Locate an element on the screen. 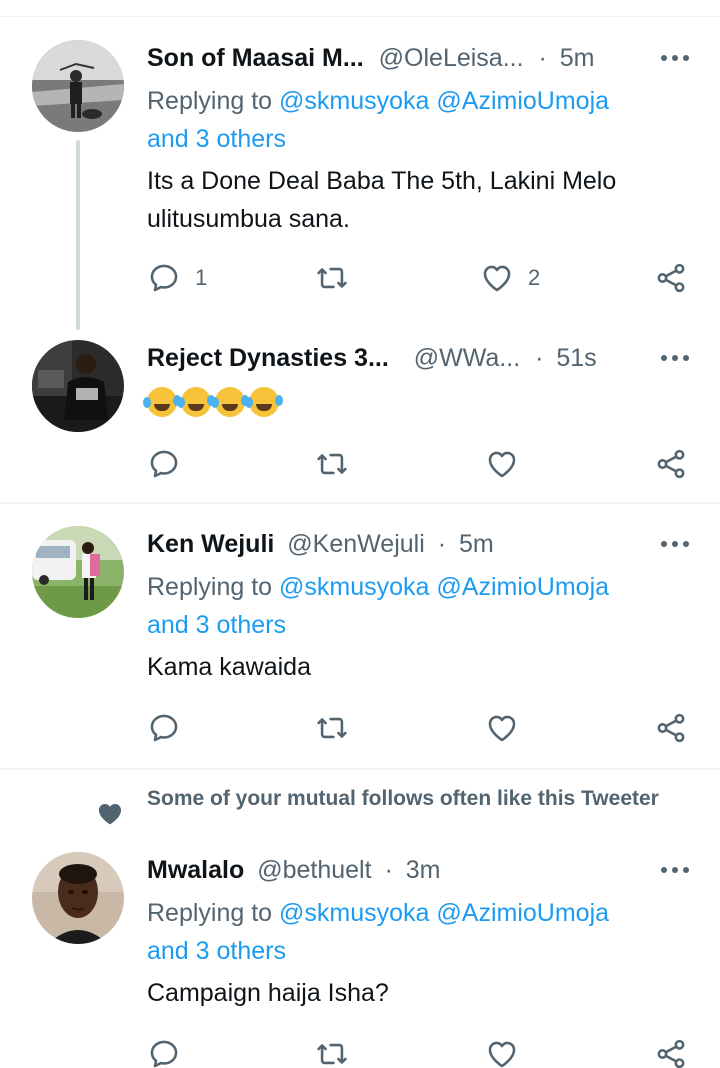 This screenshot has height=1068, width=720. tweet-header: Mwalalo @bethuelt · 3m is located at coordinates (294, 870).